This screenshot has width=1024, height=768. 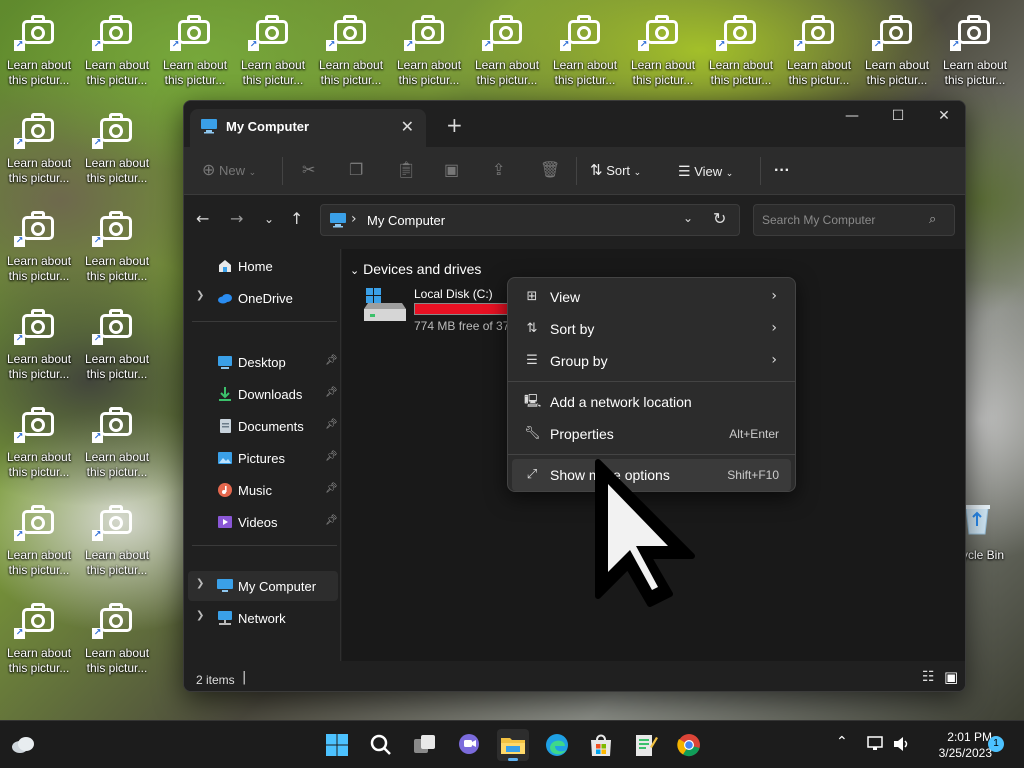 What do you see at coordinates (852, 117) in the screenshot?
I see `minimize-button: —` at bounding box center [852, 117].